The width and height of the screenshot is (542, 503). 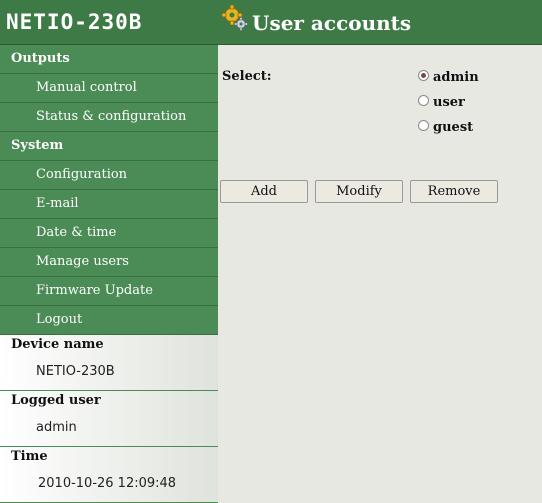 What do you see at coordinates (109, 431) in the screenshot?
I see `logged-user-value: admin` at bounding box center [109, 431].